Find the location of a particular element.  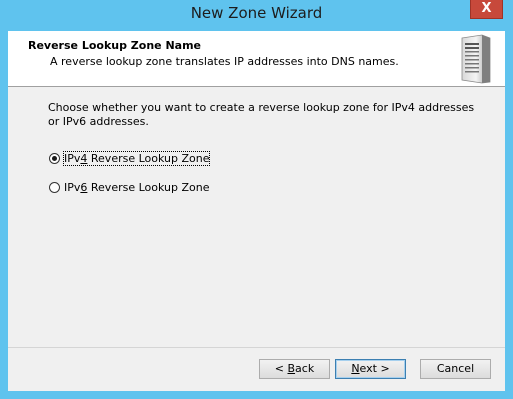

ipv4-radio is located at coordinates (54, 158).